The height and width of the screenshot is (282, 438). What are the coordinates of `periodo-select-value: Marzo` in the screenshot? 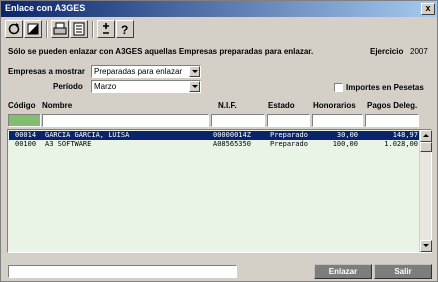 It's located at (105, 86).